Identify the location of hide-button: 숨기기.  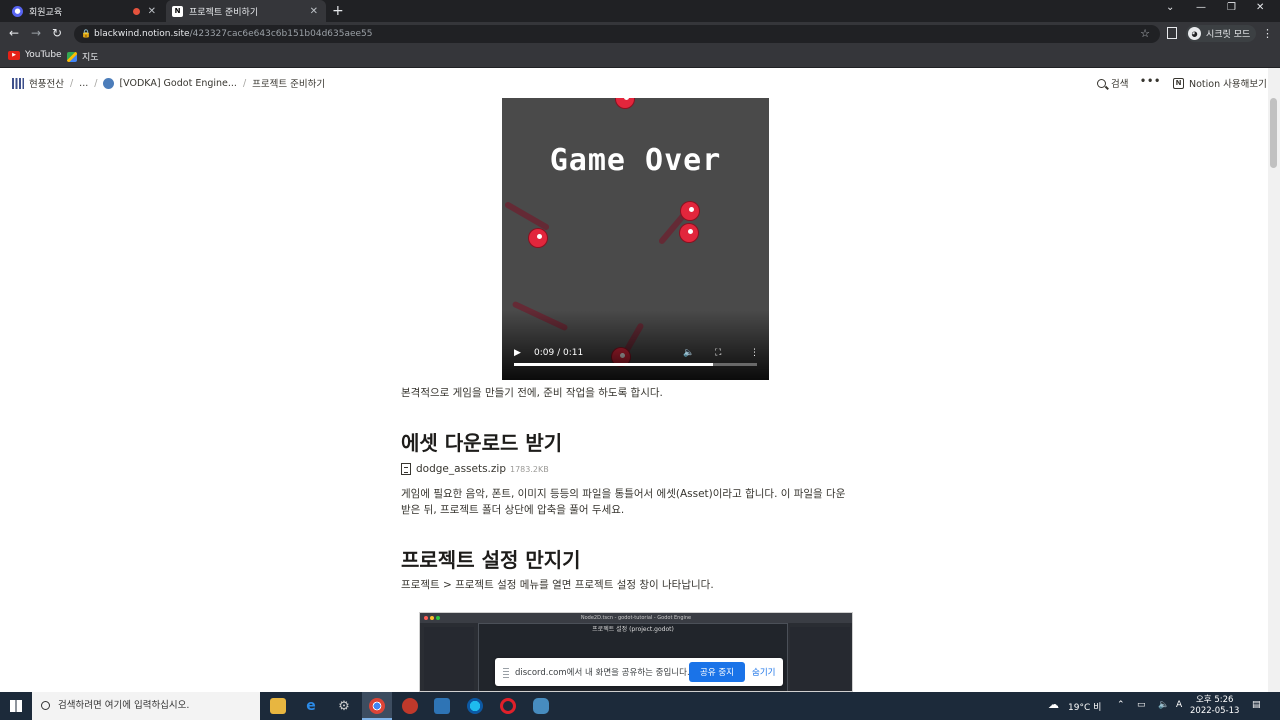
(763, 672).